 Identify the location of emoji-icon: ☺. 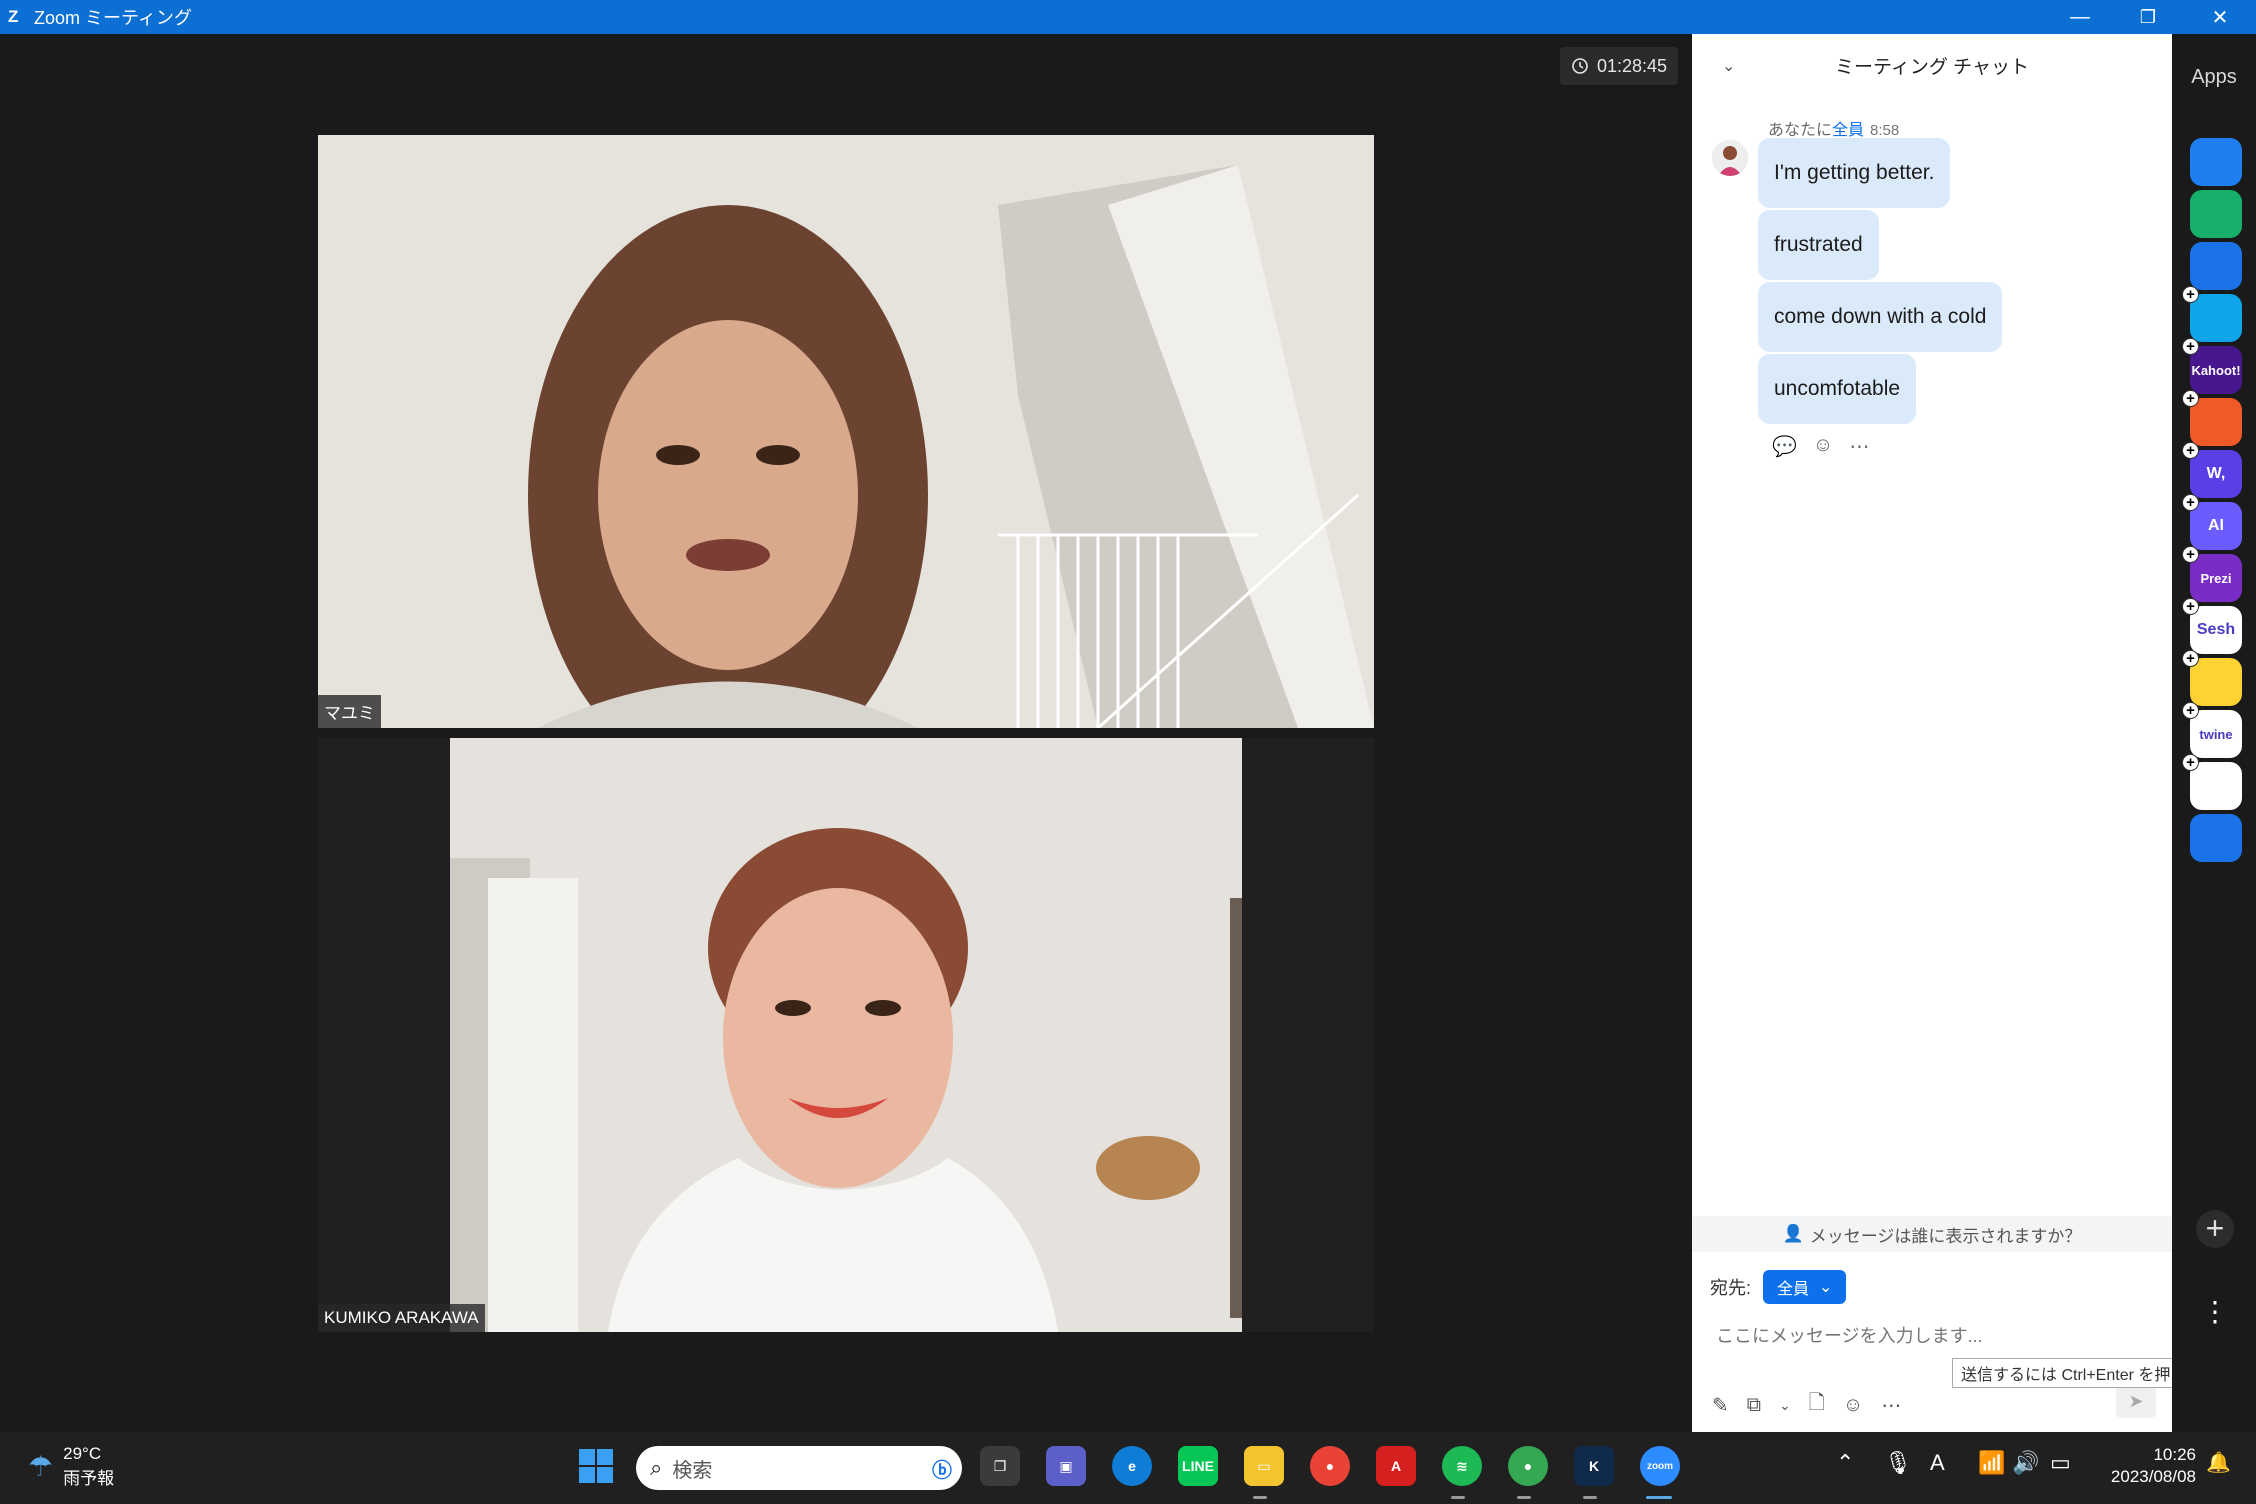
(1853, 1405).